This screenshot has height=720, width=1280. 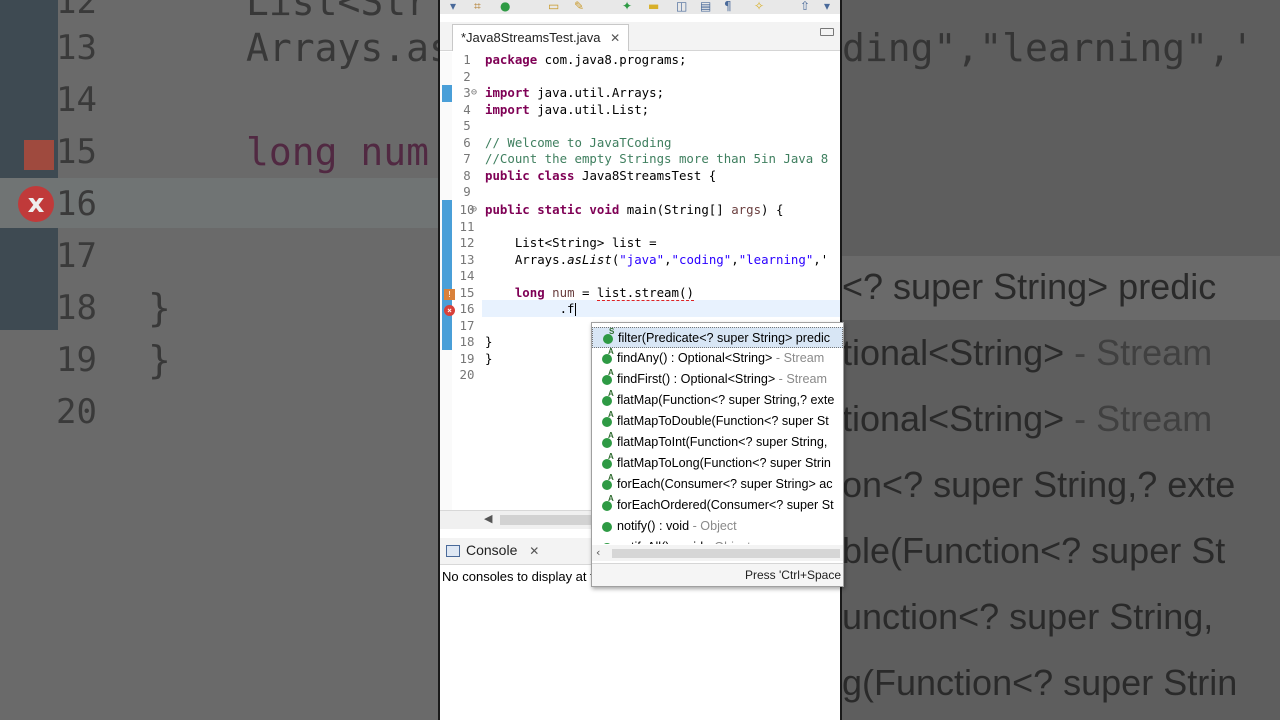 What do you see at coordinates (76, 48) in the screenshot?
I see `background-line-number: 13` at bounding box center [76, 48].